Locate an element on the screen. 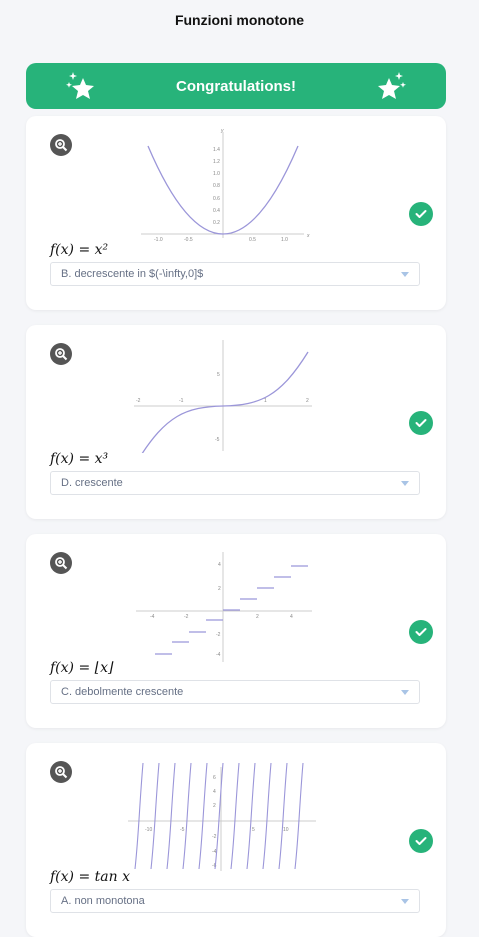 The image size is (479, 937). y-tick: -4 is located at coordinates (218, 655).